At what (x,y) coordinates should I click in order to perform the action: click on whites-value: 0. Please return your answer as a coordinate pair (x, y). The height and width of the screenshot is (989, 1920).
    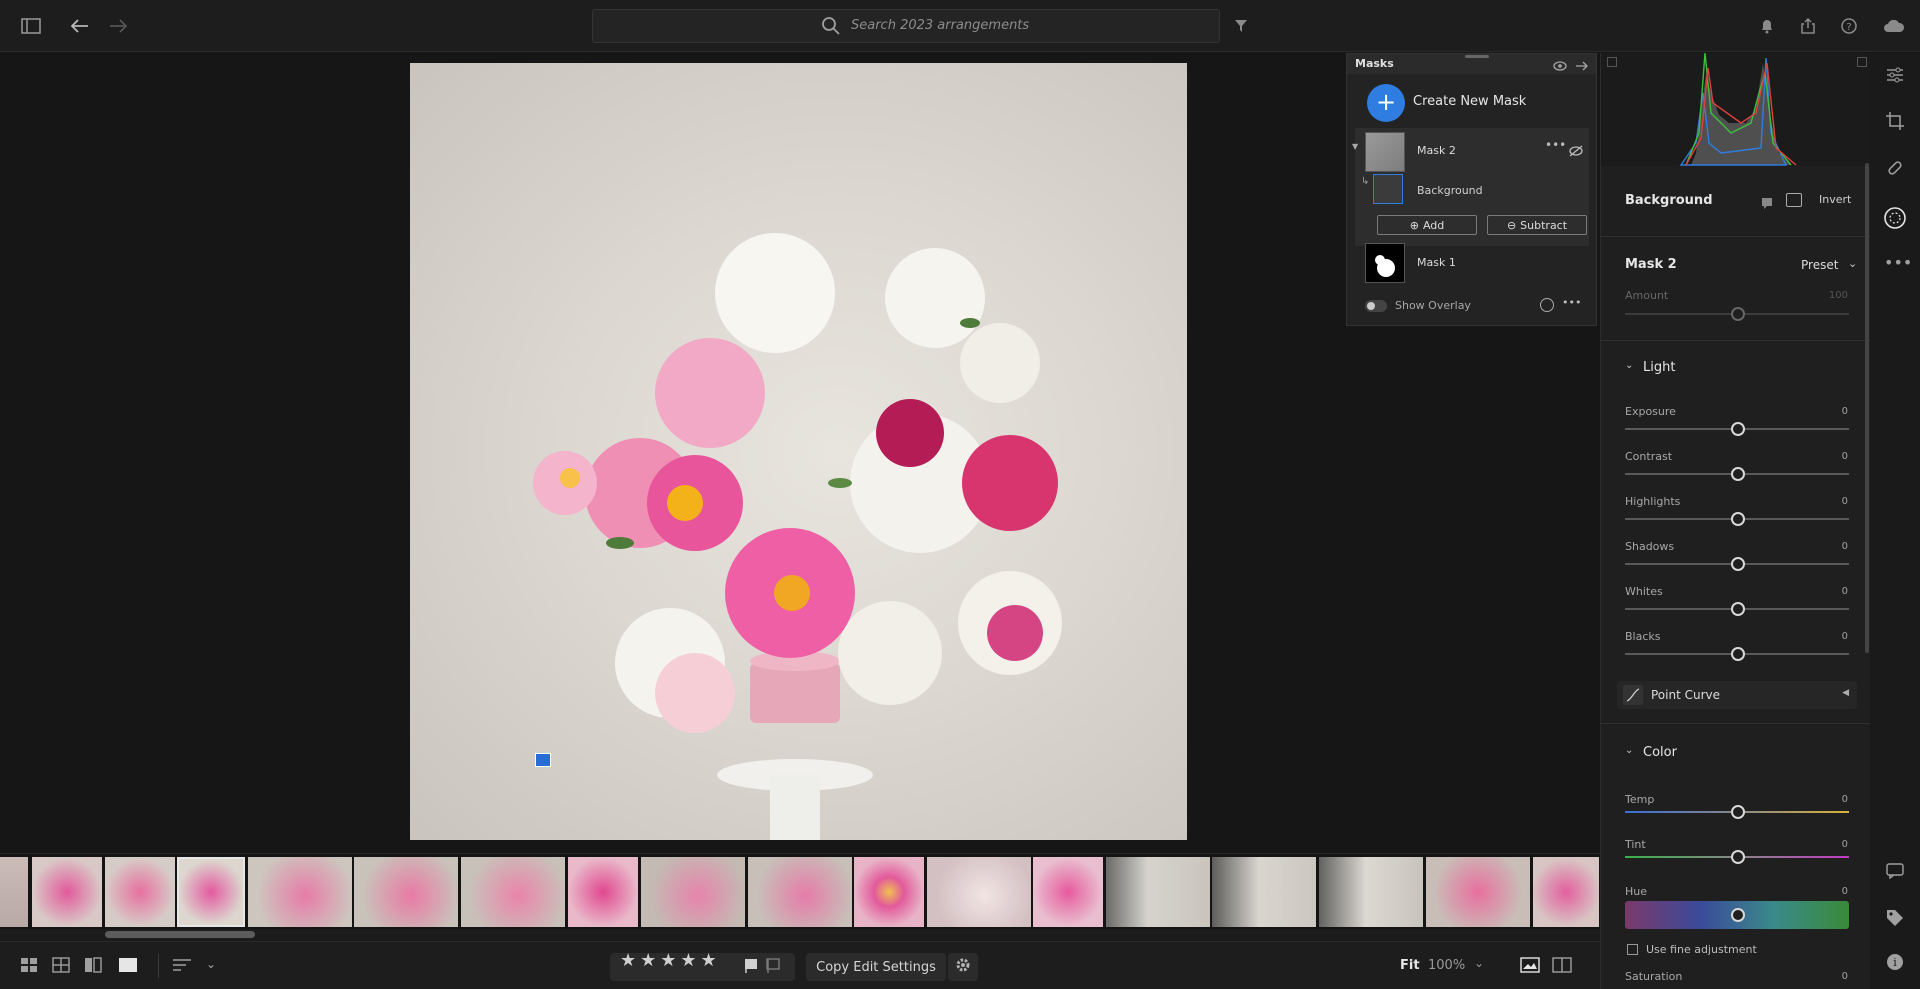
    Looking at the image, I should click on (1845, 591).